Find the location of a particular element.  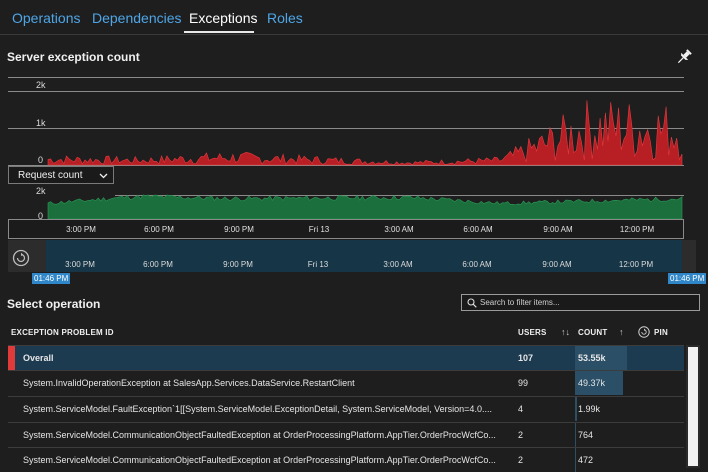

range-x-label: Fri 13 is located at coordinates (318, 264).